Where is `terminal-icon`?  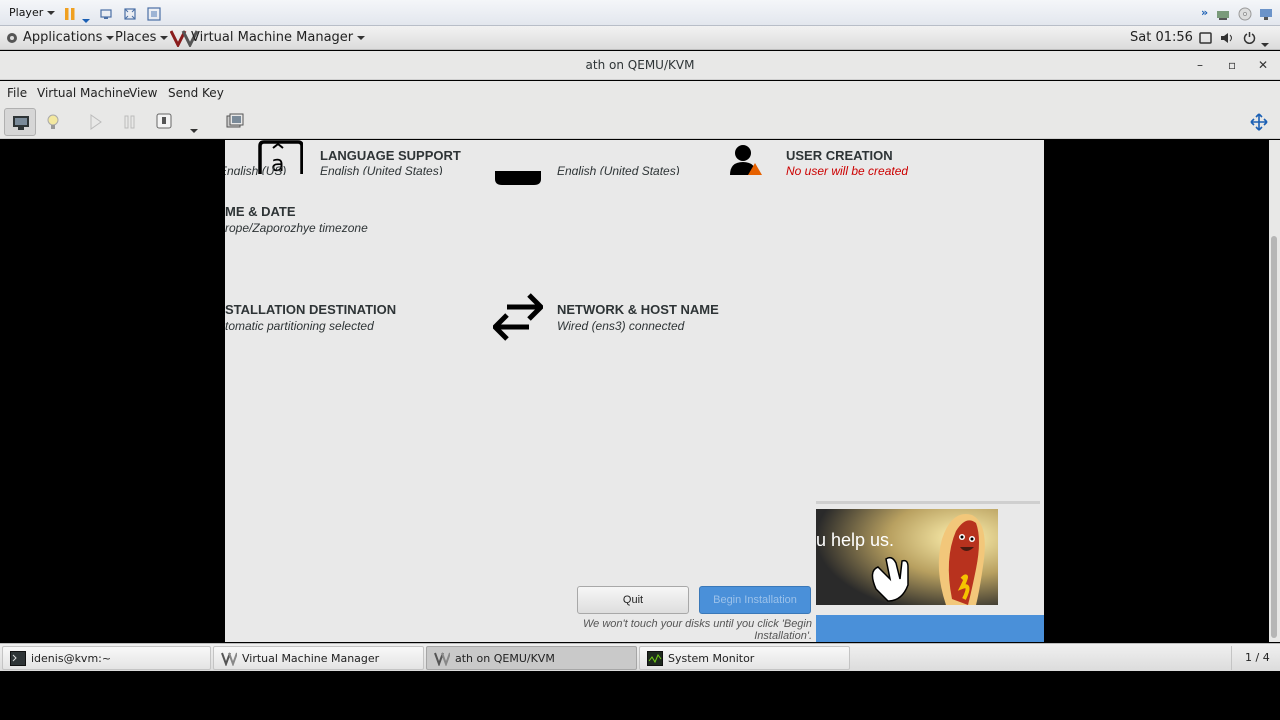
terminal-icon is located at coordinates (18, 658).